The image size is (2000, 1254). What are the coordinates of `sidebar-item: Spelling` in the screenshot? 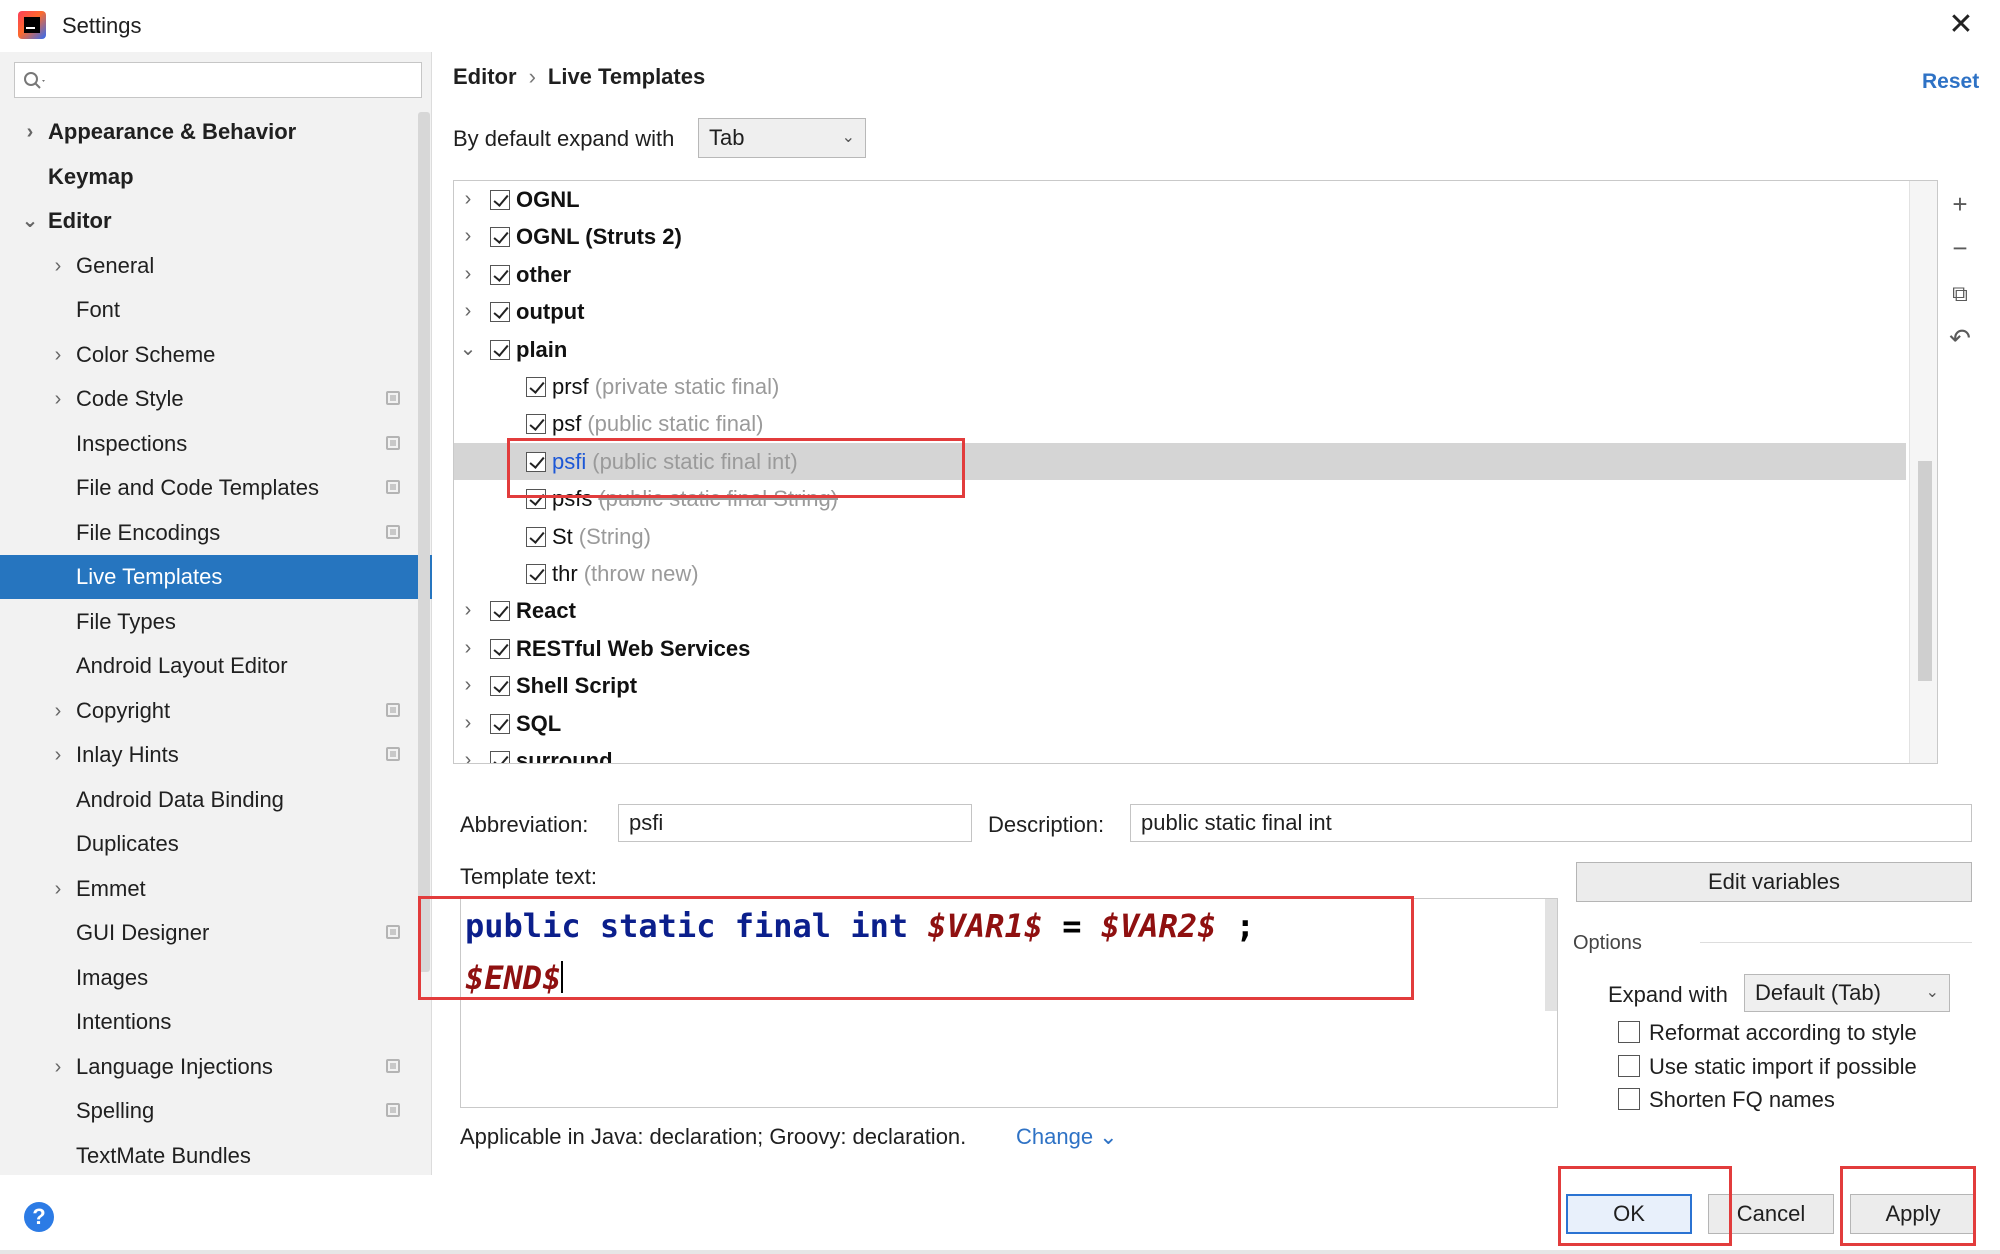 It's located at (210, 1111).